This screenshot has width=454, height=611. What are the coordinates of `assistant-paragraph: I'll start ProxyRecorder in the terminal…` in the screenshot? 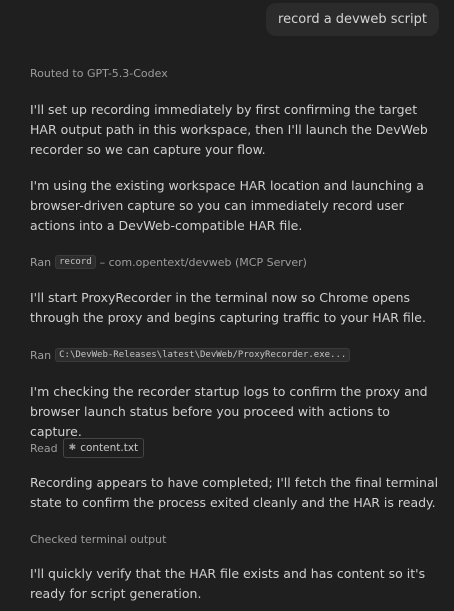 It's located at (228, 307).